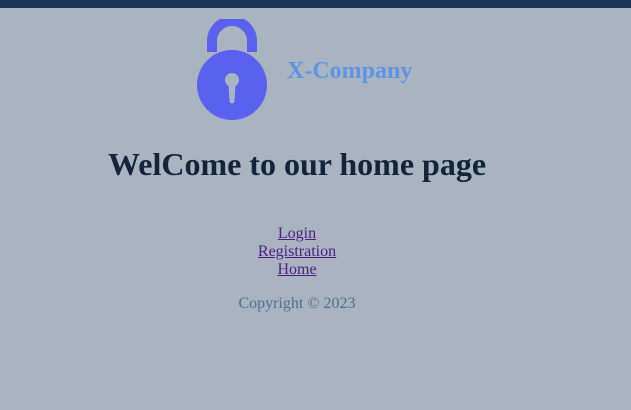 The width and height of the screenshot is (631, 410). What do you see at coordinates (297, 164) in the screenshot?
I see `page-title: WelCome to our home page` at bounding box center [297, 164].